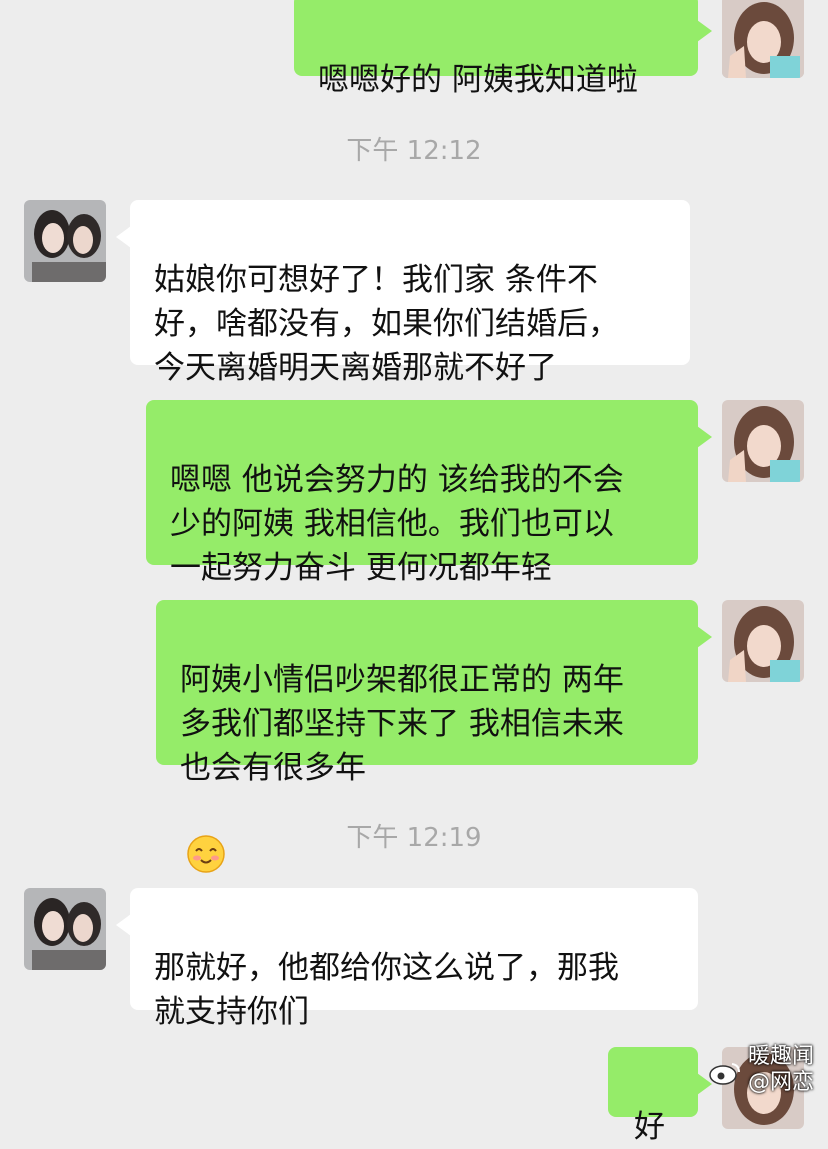 The width and height of the screenshot is (828, 1149). What do you see at coordinates (725, 1076) in the screenshot?
I see `weibo-icon` at bounding box center [725, 1076].